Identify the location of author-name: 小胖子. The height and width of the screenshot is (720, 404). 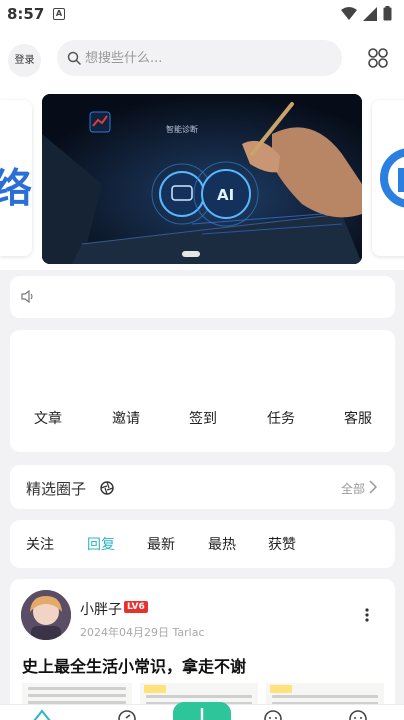
(101, 609).